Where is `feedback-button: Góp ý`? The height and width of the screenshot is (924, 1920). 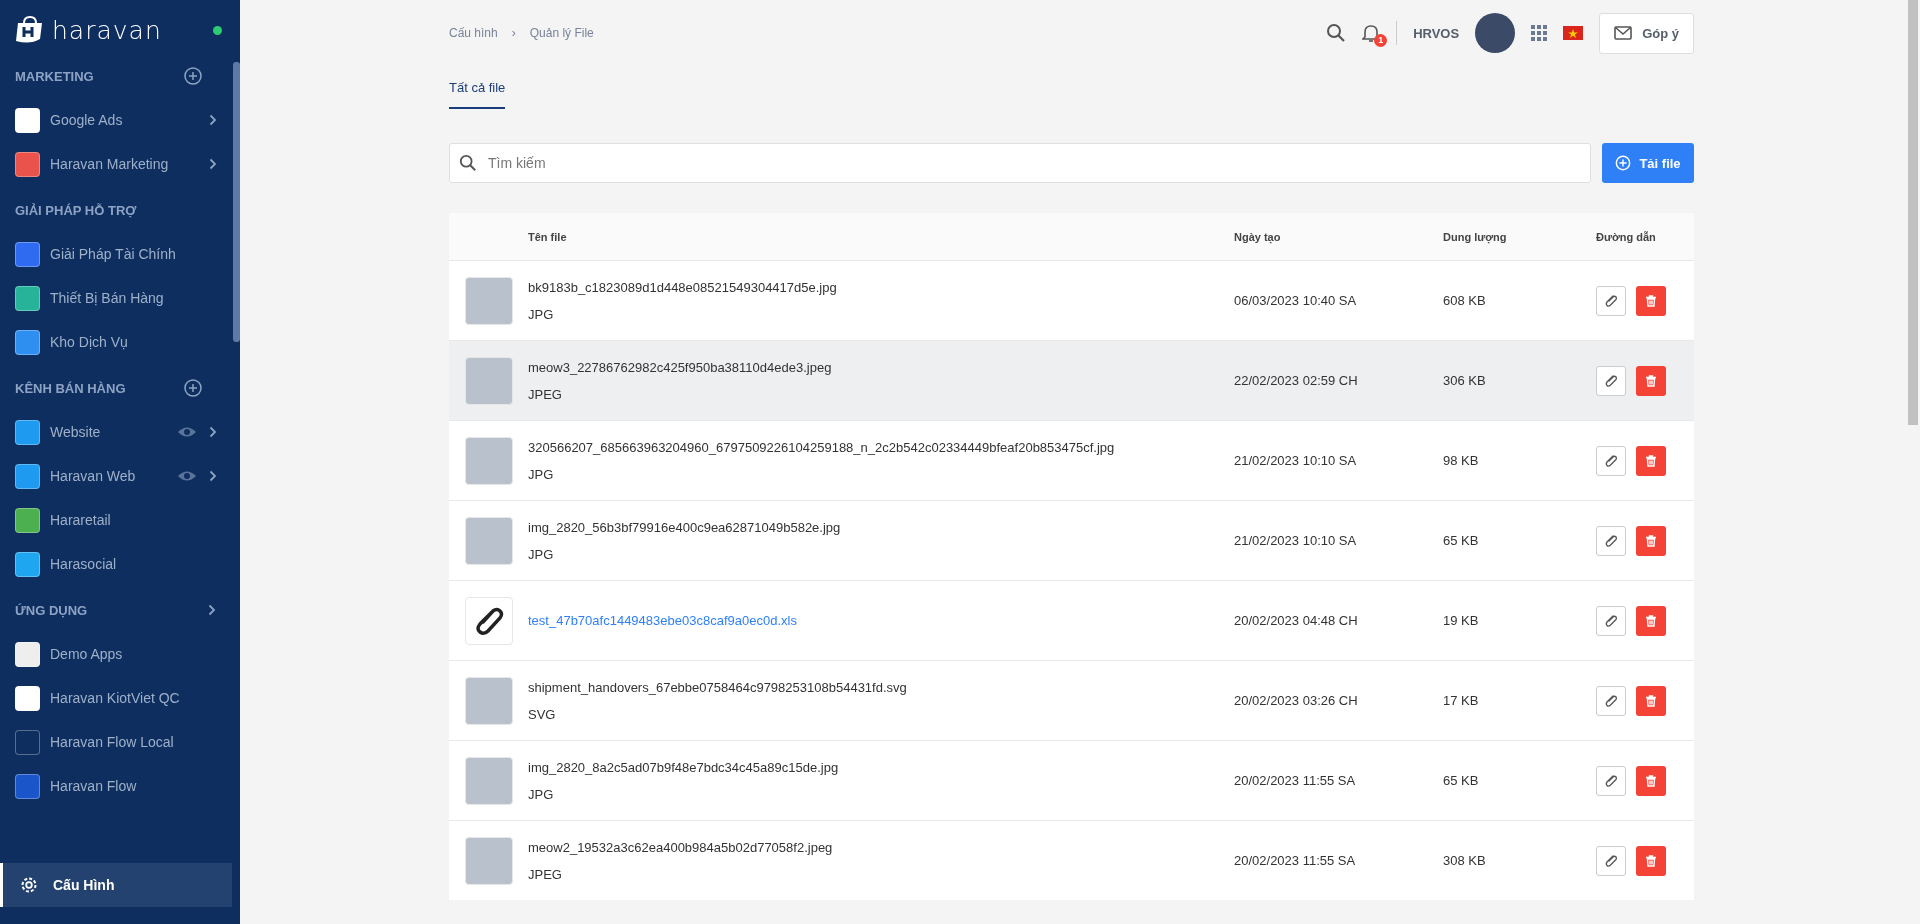 feedback-button: Góp ý is located at coordinates (1646, 33).